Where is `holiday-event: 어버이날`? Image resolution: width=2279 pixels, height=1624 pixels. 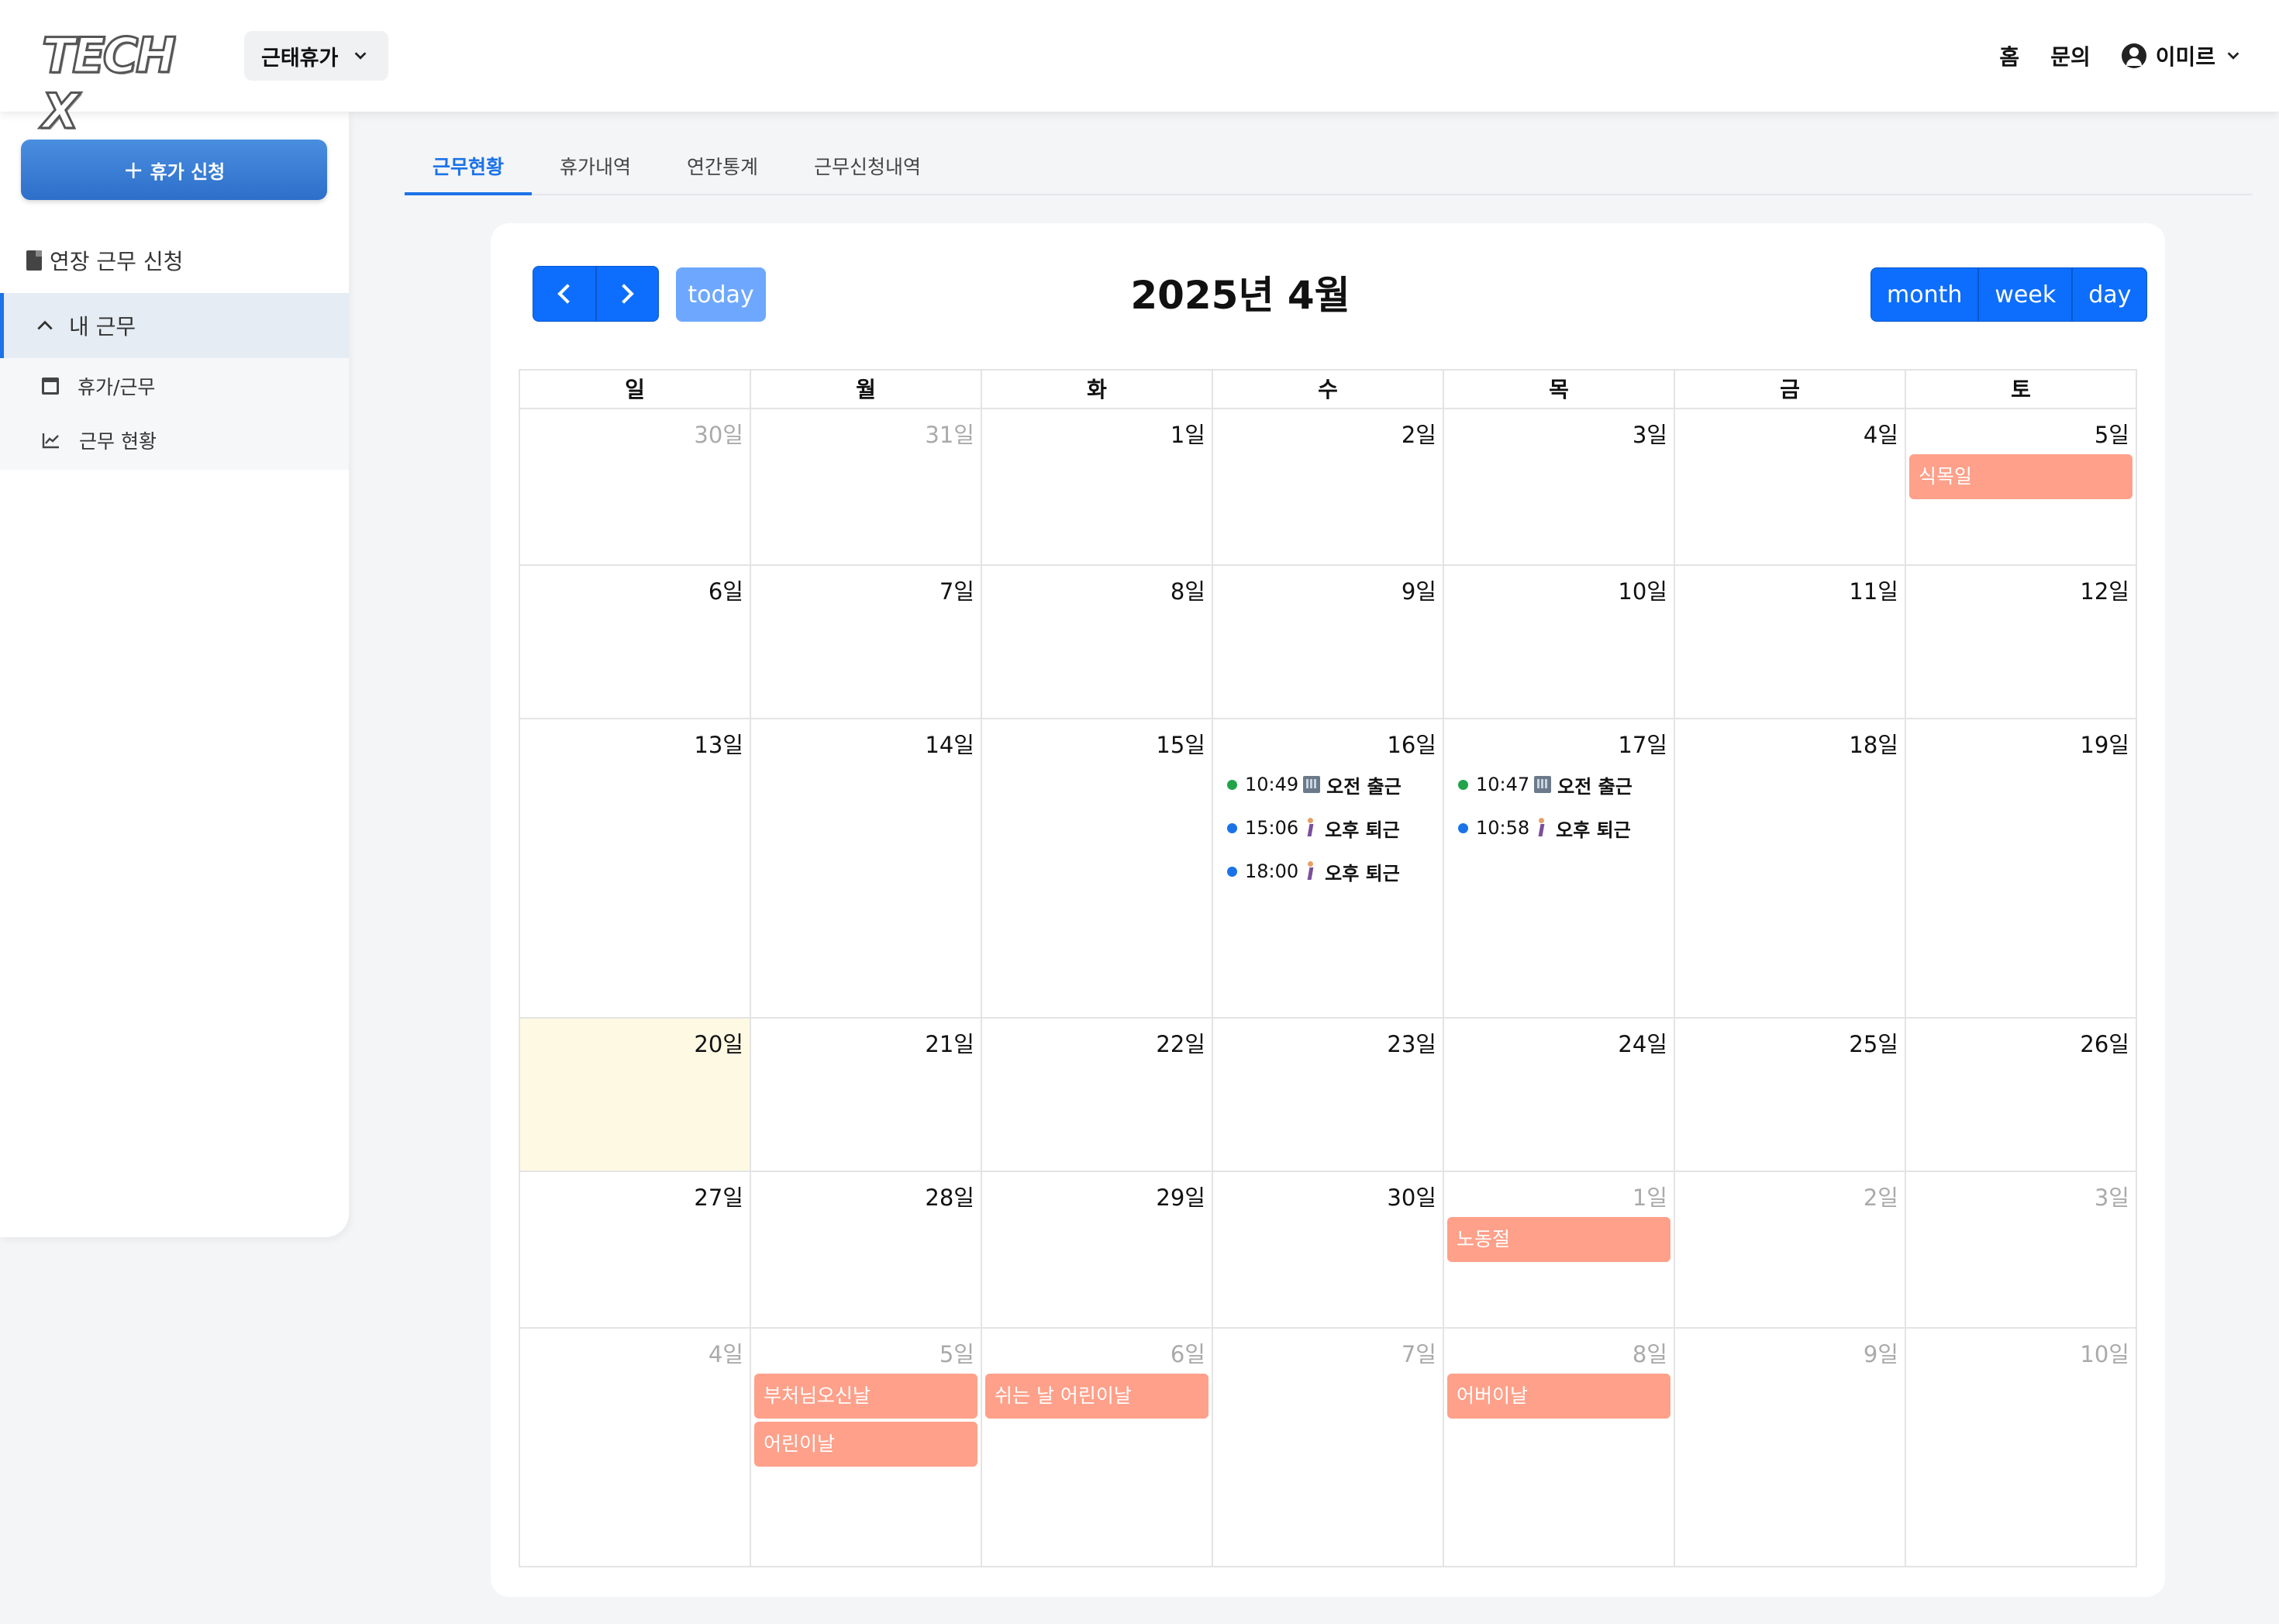 holiday-event: 어버이날 is located at coordinates (1559, 1396).